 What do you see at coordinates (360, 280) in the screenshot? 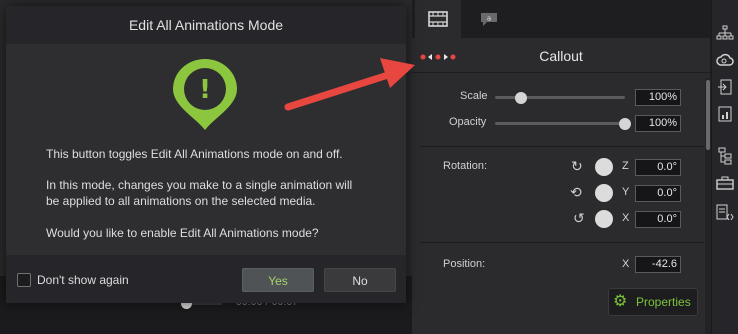
I see `no-button: No` at bounding box center [360, 280].